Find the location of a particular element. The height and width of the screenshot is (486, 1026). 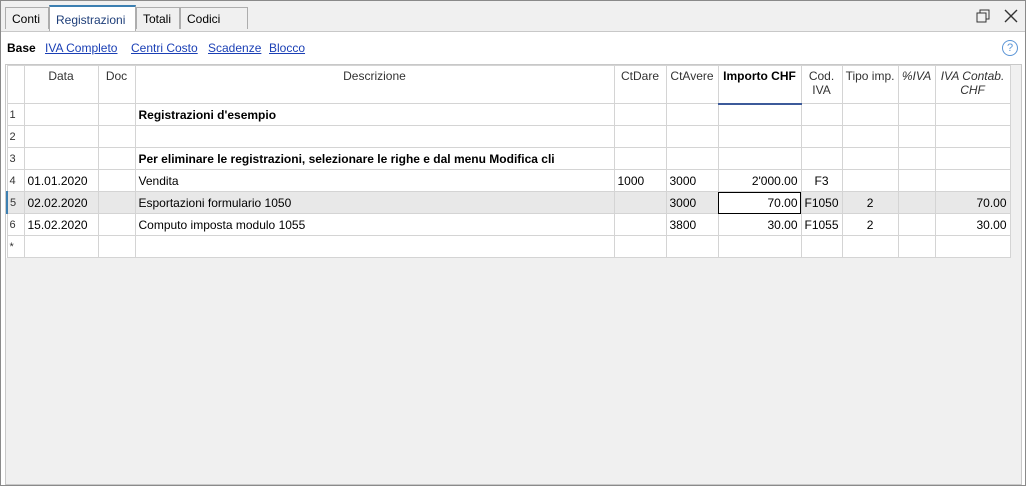

view-centri-costo: Centri Costo is located at coordinates (164, 48).